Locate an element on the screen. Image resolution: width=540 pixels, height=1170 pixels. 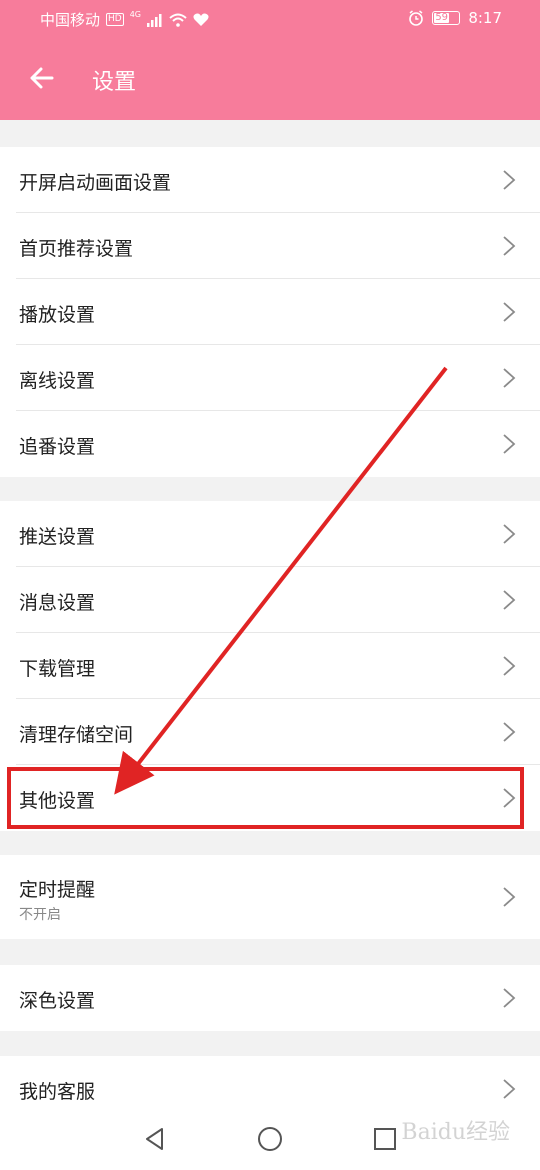
settings-item-push: 推送设置 is located at coordinates (270, 534).